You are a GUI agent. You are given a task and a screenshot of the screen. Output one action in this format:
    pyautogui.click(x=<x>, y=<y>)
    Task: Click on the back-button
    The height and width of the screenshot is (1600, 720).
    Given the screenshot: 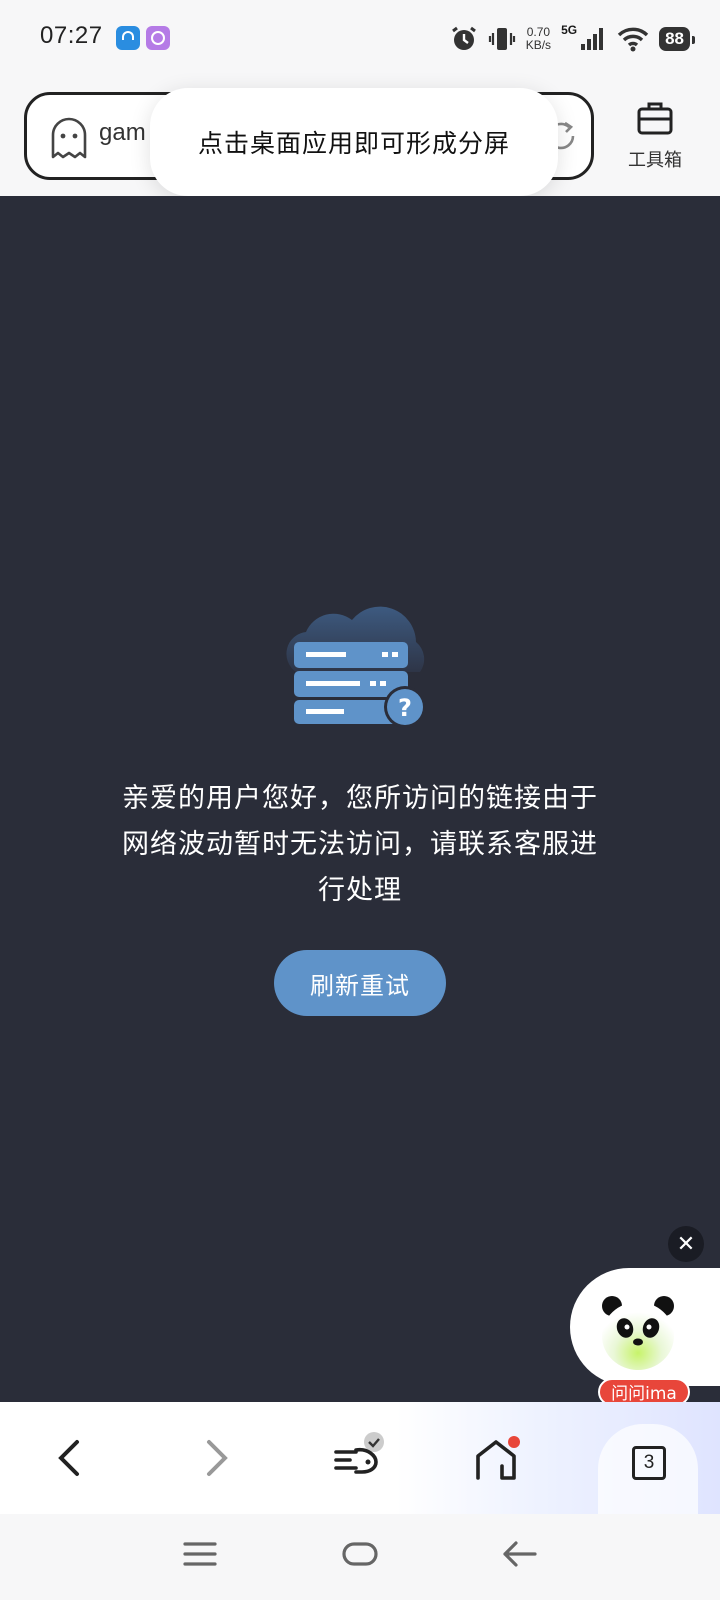 What is the action you would take?
    pyautogui.click(x=70, y=1458)
    